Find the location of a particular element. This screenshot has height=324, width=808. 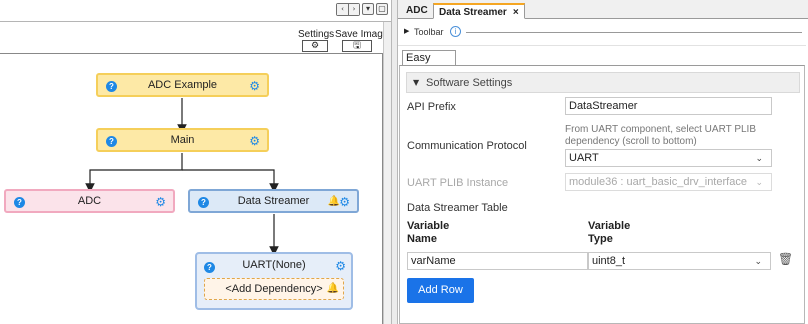

tab-label: Data Streamer is located at coordinates (473, 12).